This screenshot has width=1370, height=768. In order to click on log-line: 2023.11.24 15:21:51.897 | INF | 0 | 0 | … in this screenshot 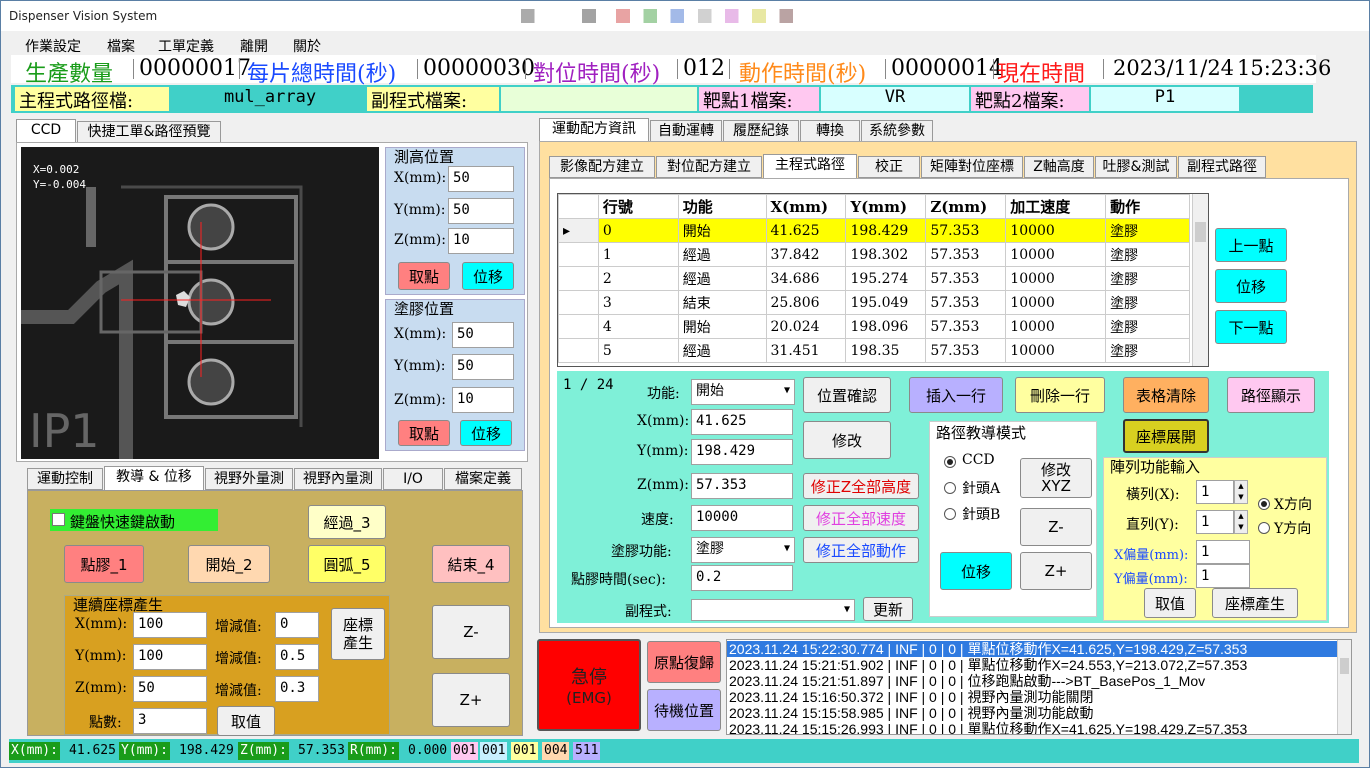, I will do `click(966, 681)`.